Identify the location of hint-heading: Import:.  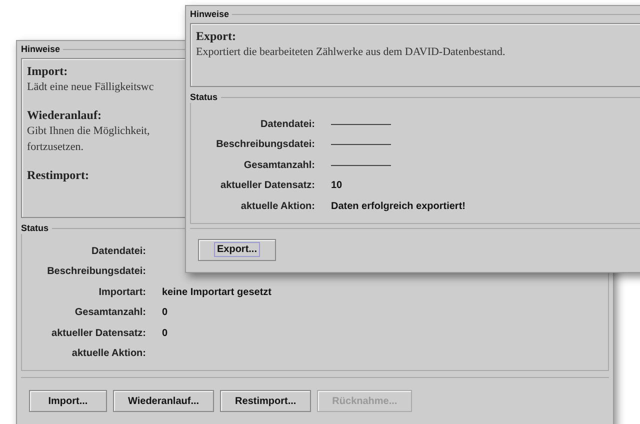
(47, 71).